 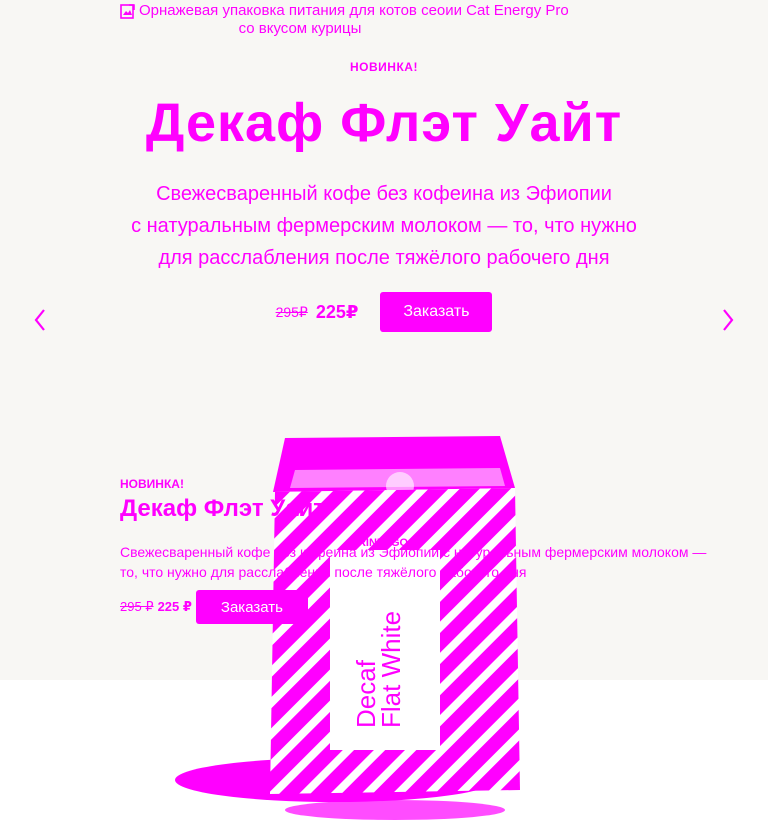 I want to click on price-row-secondary: 295 ₽ 225 ₽ Заказать, so click(x=214, y=607).